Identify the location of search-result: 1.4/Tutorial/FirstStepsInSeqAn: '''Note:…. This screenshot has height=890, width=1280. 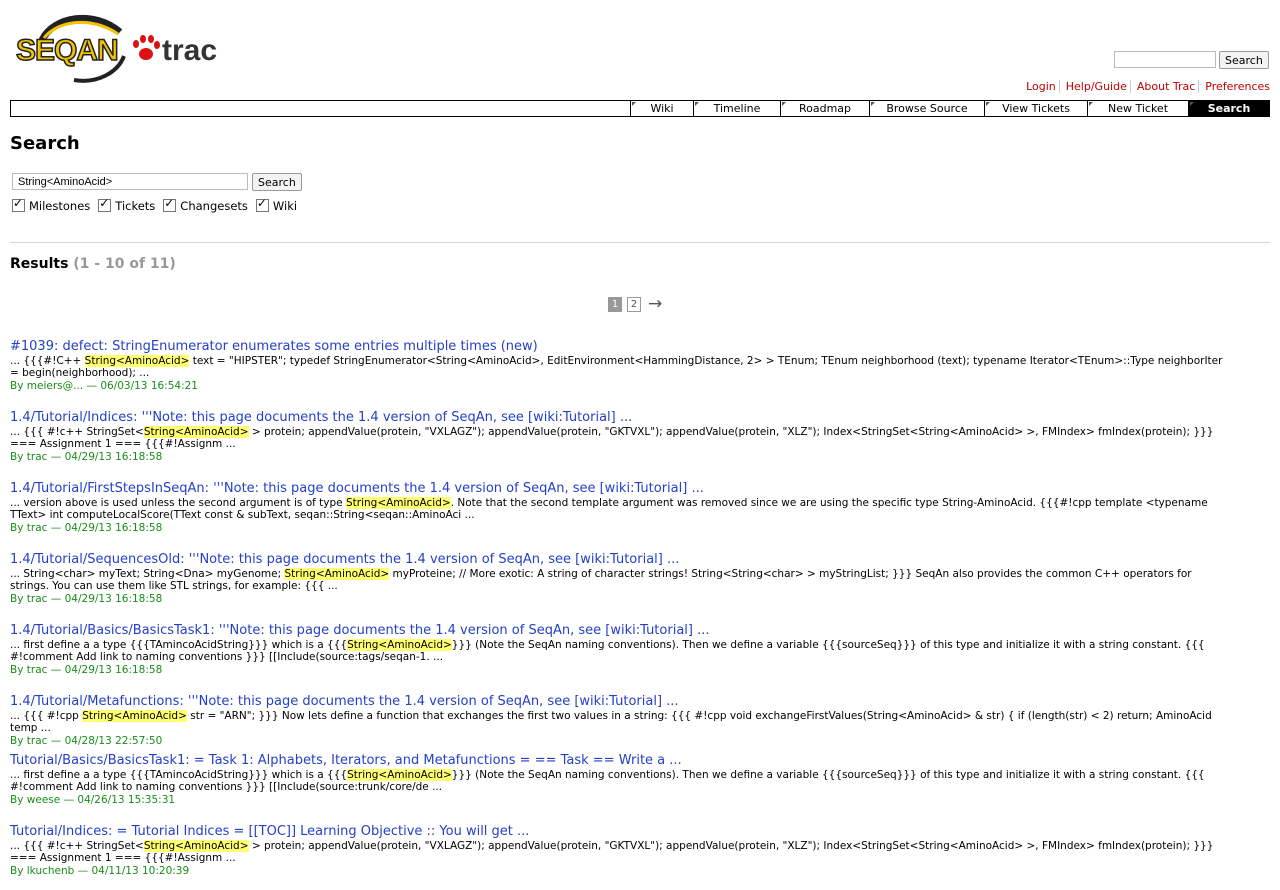
(620, 508).